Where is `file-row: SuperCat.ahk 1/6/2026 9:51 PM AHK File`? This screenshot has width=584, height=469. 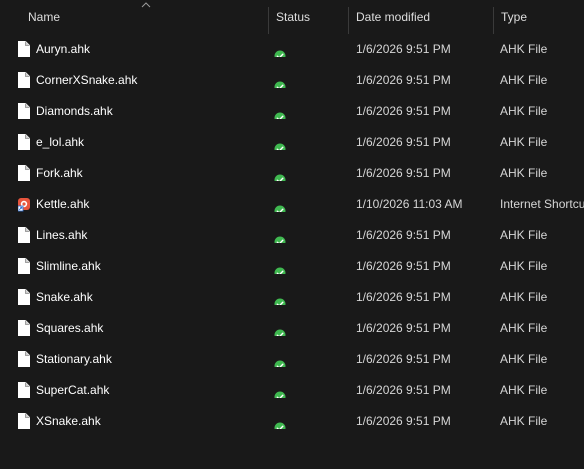 file-row: SuperCat.ahk 1/6/2026 9:51 PM AHK File is located at coordinates (292, 390).